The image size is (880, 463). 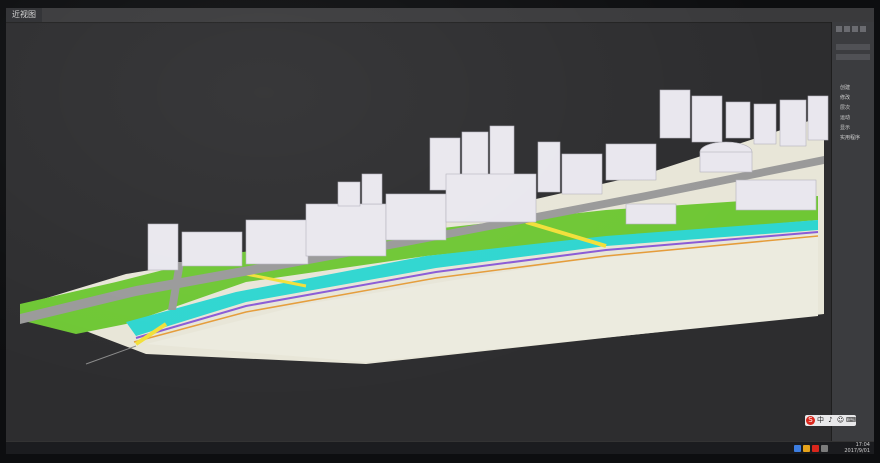 I want to click on pier, so click(x=111, y=355).